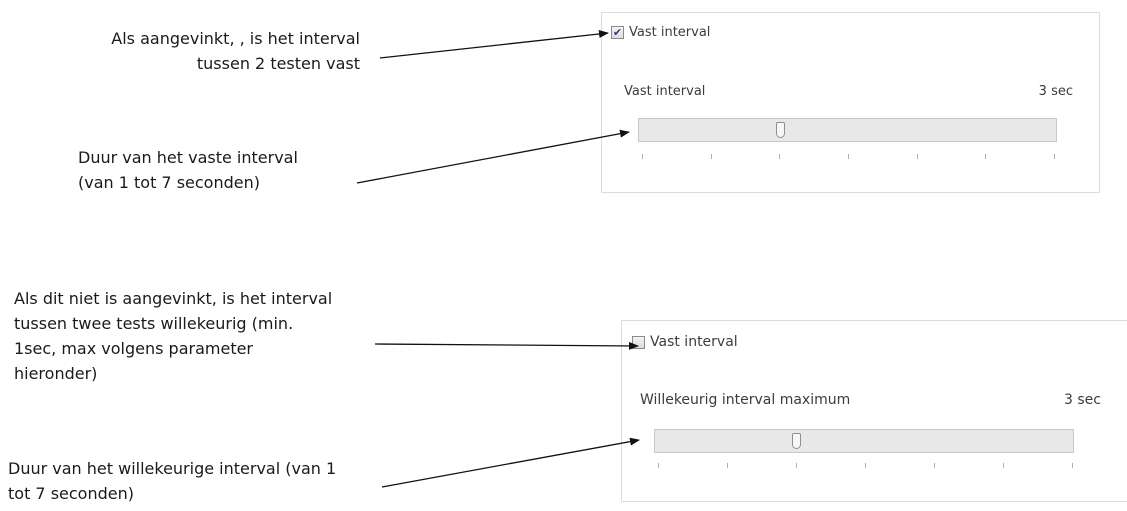 This screenshot has width=1127, height=511. What do you see at coordinates (510, 462) in the screenshot?
I see `arrow-random-slider` at bounding box center [510, 462].